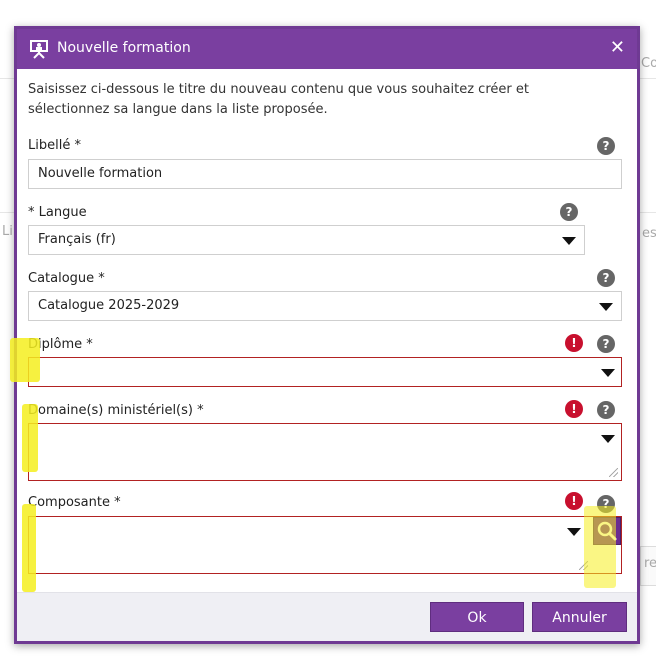 This screenshot has width=656, height=660. I want to click on langue-value: Français (fr), so click(77, 239).